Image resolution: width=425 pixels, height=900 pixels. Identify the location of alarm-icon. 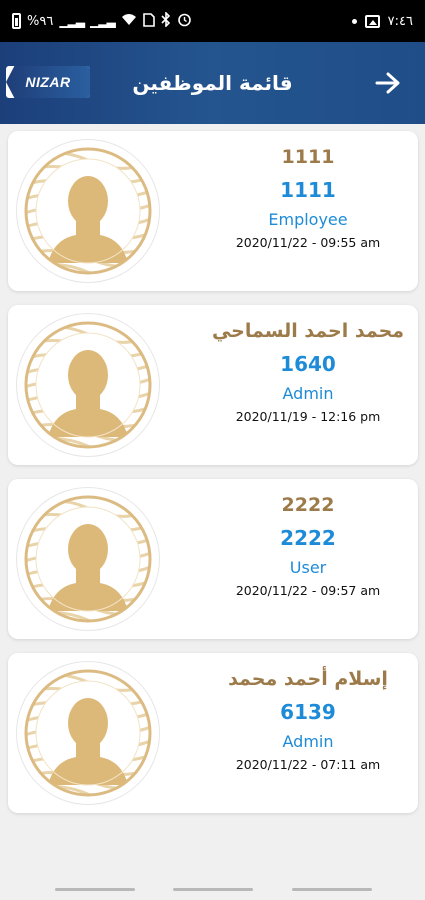
(184, 21).